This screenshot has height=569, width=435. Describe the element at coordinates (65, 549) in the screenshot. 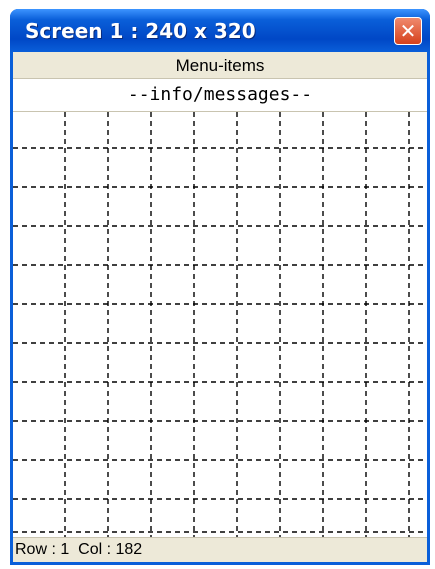

I see `row-value: 1` at that location.